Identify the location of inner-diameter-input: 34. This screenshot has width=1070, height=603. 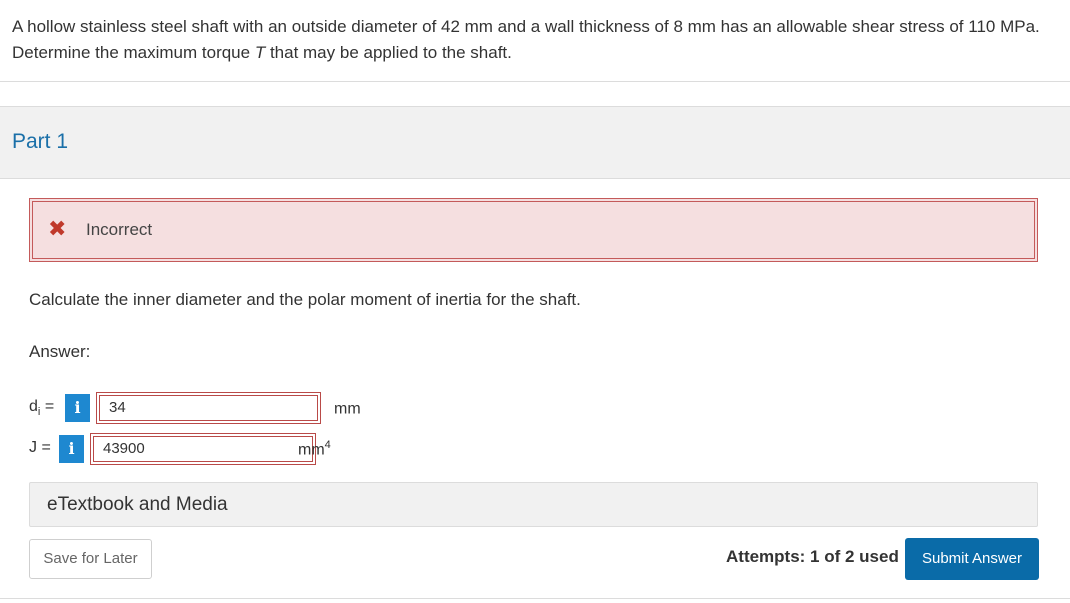
(208, 408).